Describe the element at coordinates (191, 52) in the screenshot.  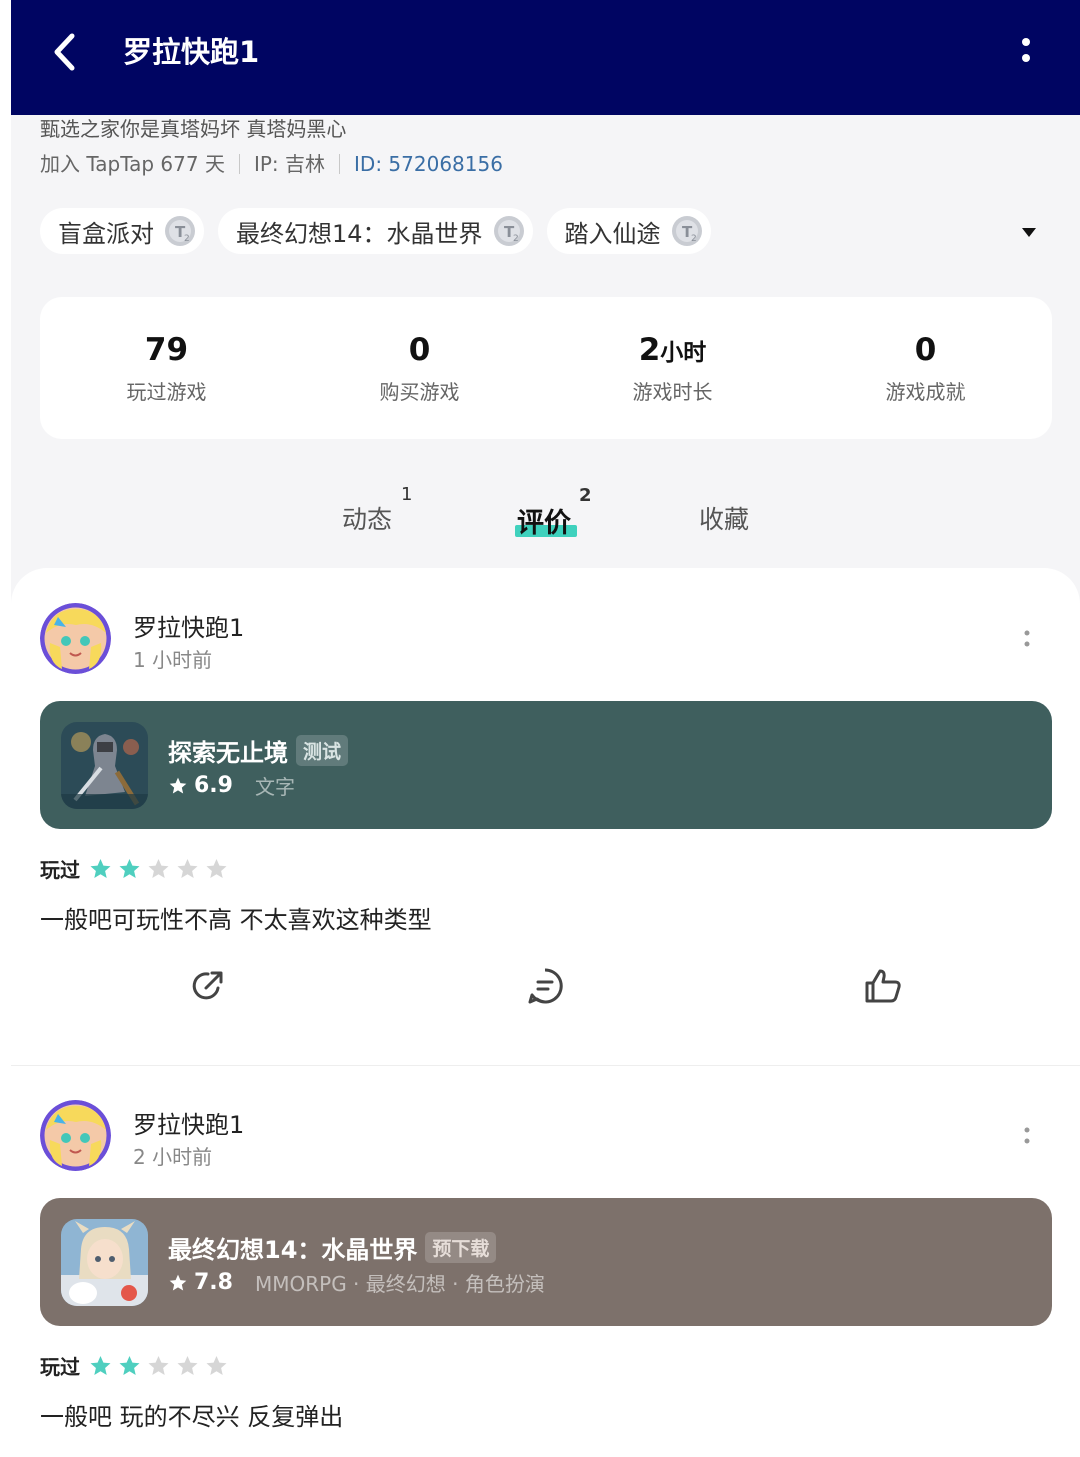
I see `page-title: 罗拉快跑1` at that location.